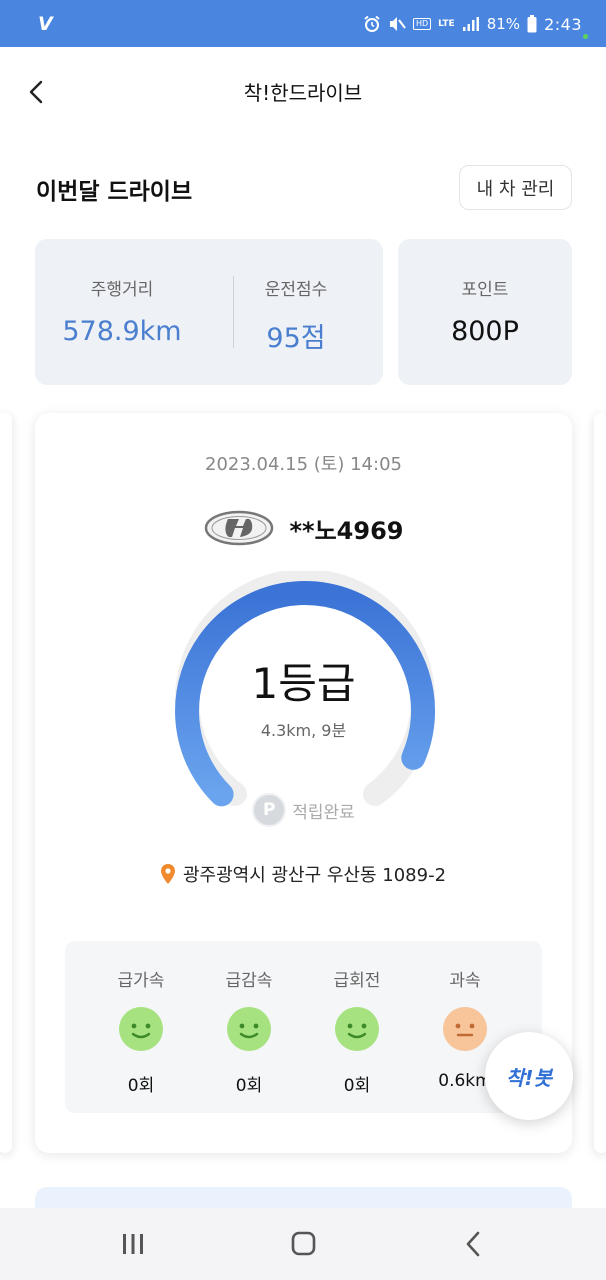 The width and height of the screenshot is (606, 1280). What do you see at coordinates (238, 528) in the screenshot?
I see `hyundai-logo-icon` at bounding box center [238, 528].